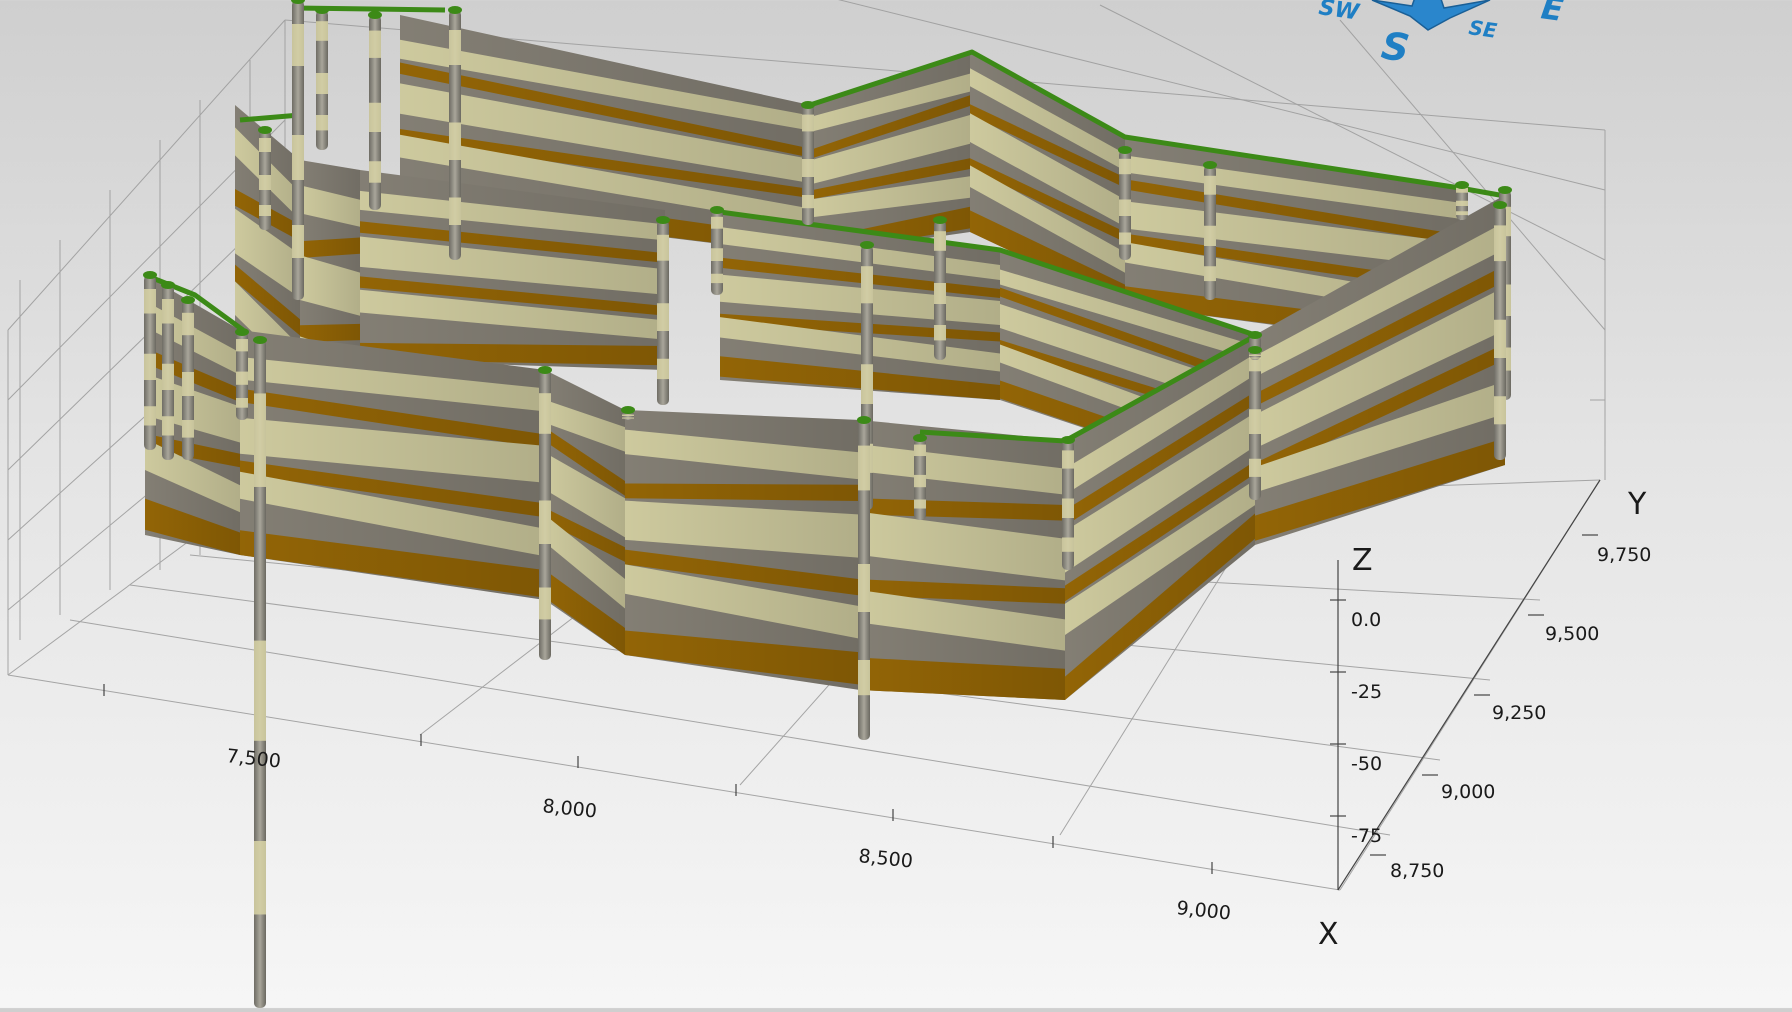  I want to click on y-axis-label: Y, so click(1637, 504).